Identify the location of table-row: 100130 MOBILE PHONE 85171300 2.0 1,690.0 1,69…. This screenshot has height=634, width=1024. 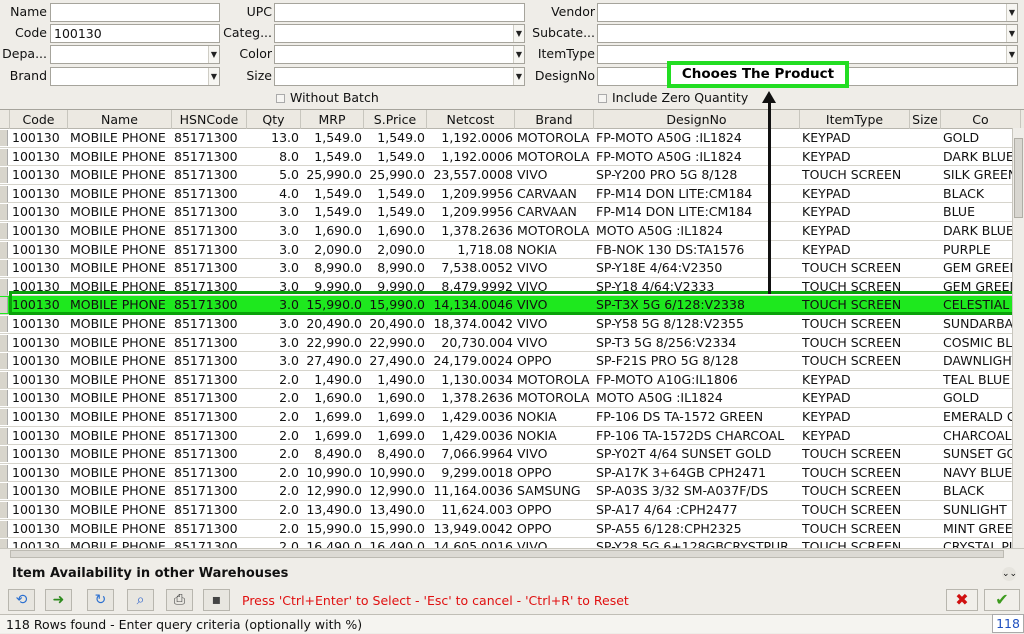
(506, 398).